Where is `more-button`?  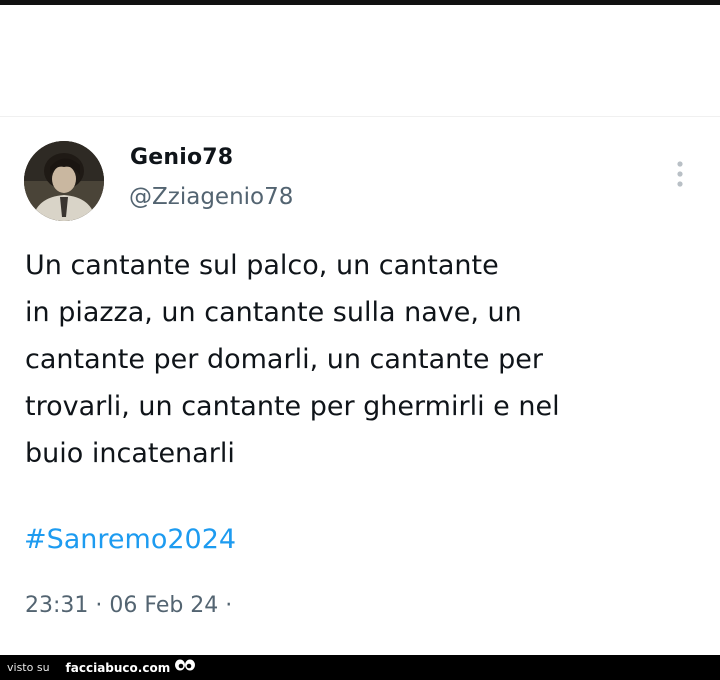 more-button is located at coordinates (680, 174).